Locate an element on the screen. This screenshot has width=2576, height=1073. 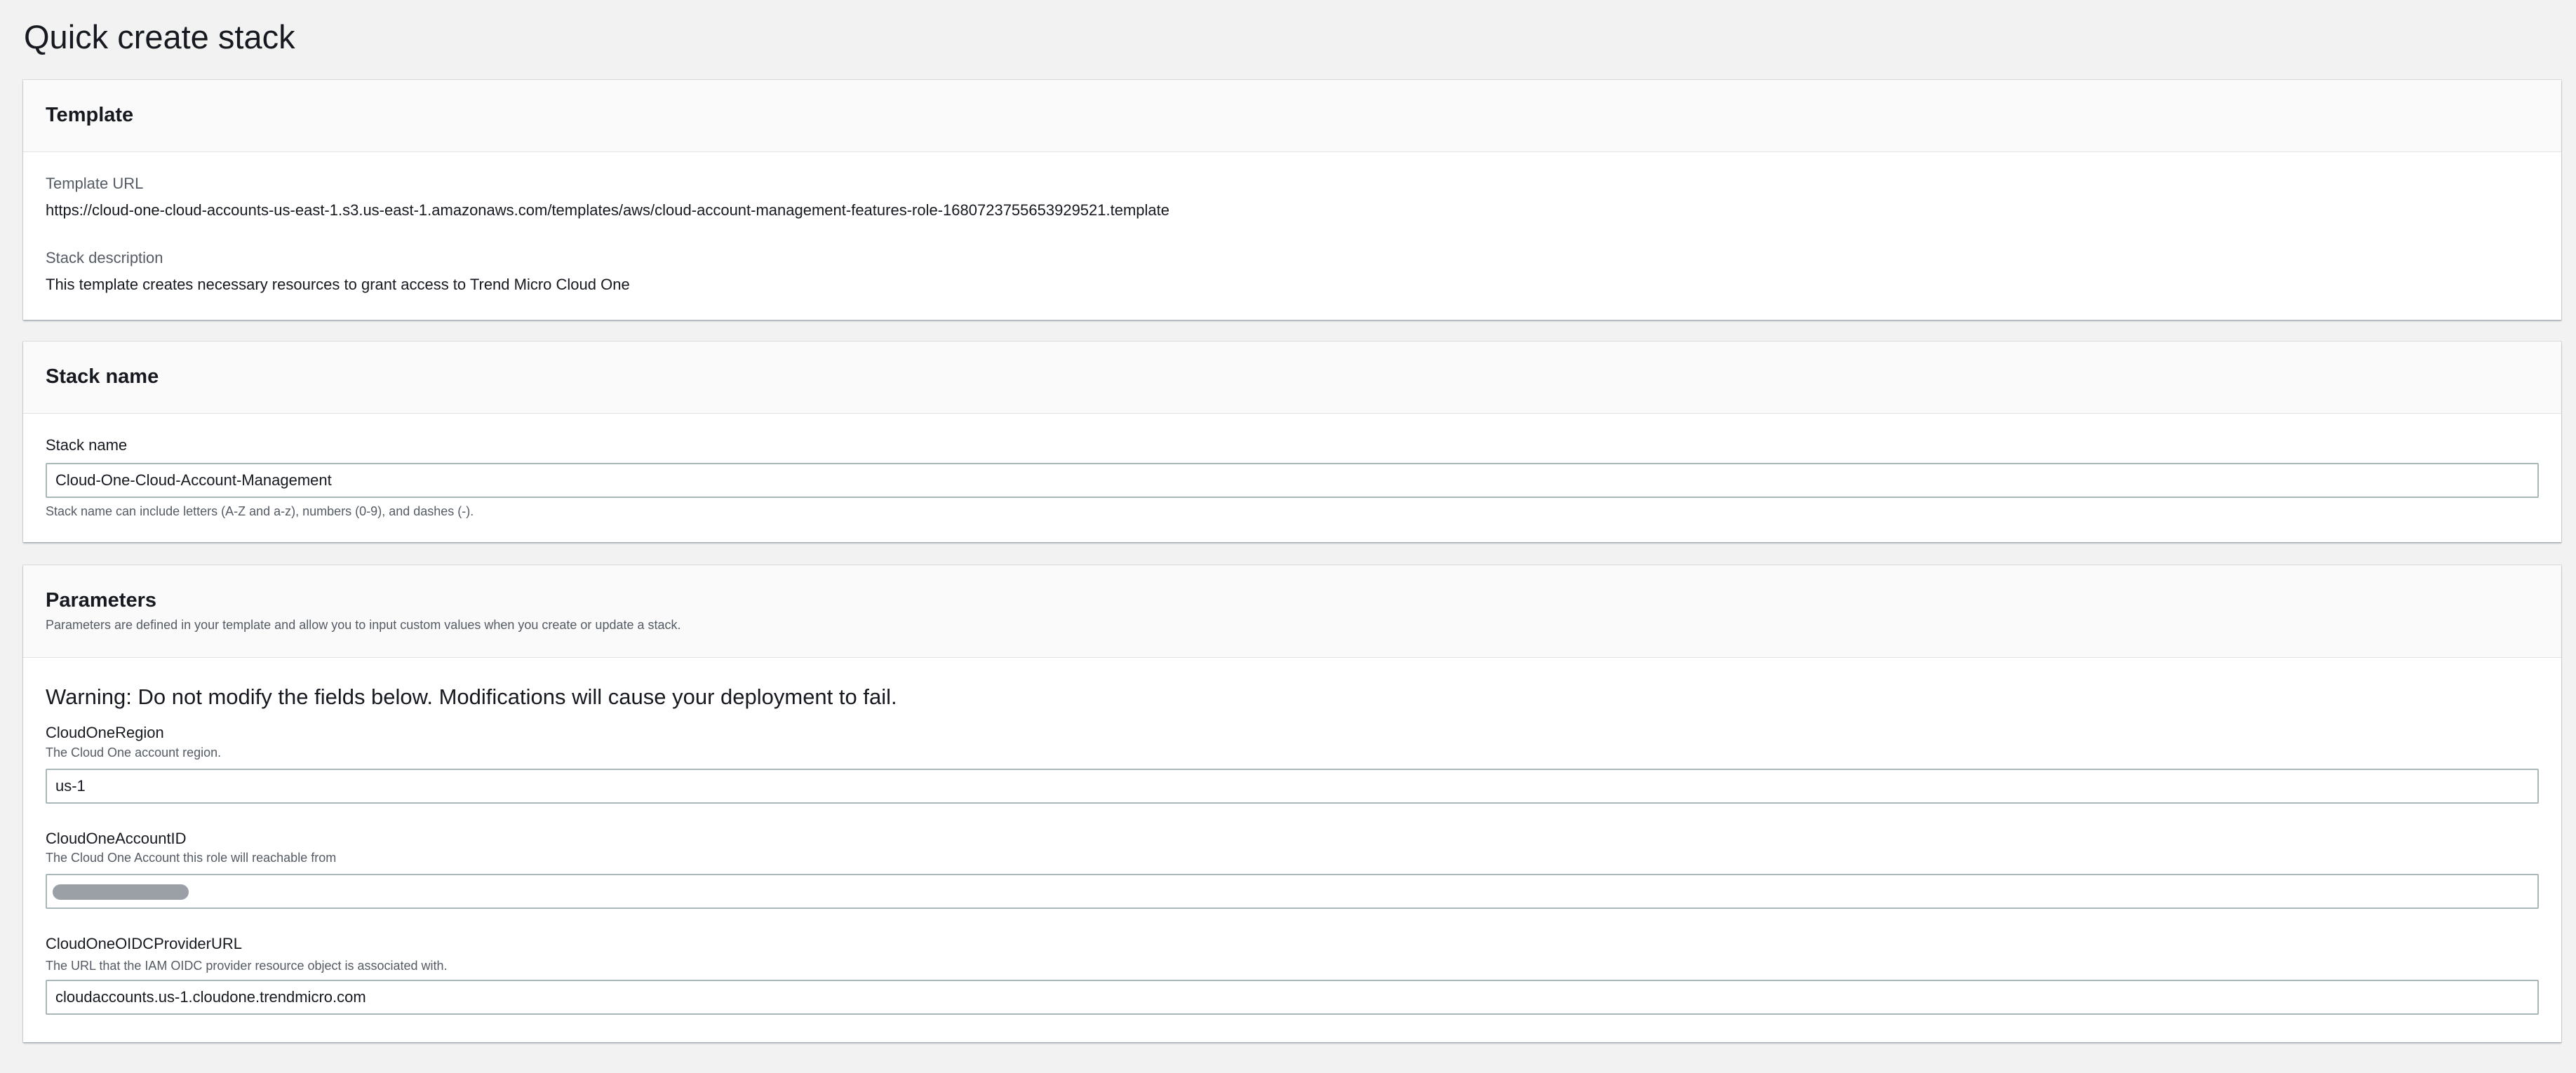
stack-description-label: Stack description is located at coordinates (104, 257).